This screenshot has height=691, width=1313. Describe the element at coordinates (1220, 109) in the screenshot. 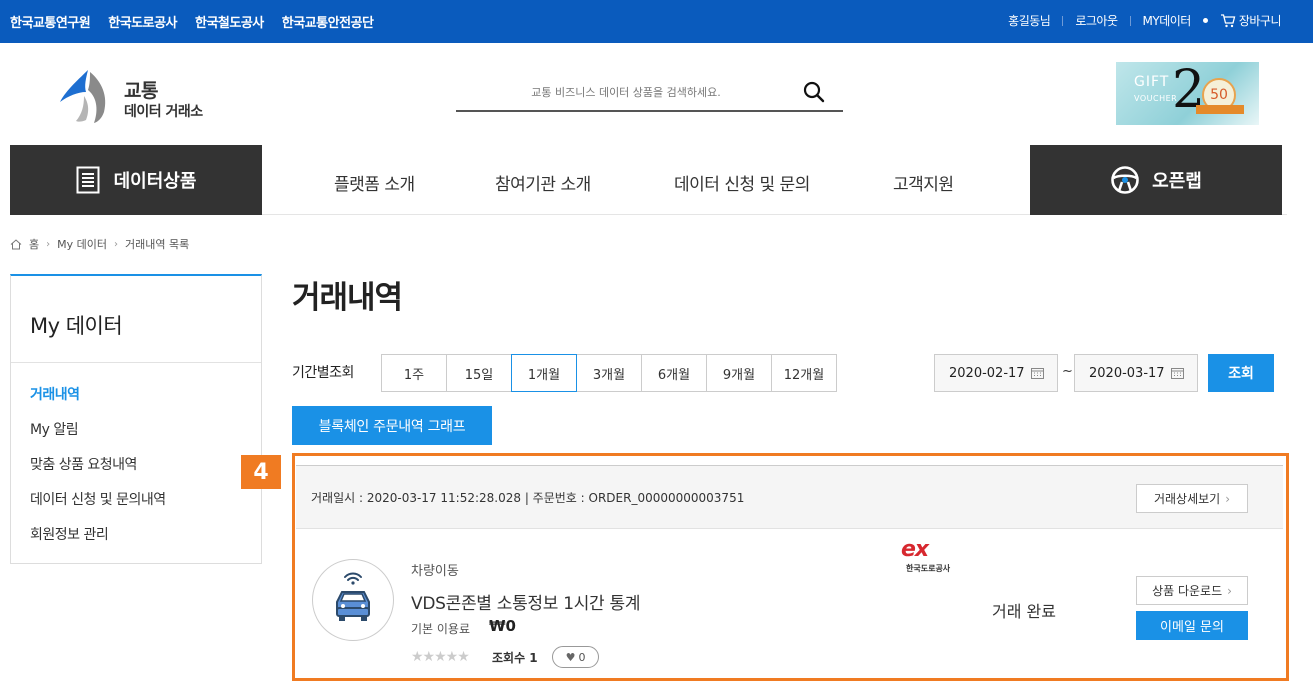

I see `voucher-ribbon` at that location.